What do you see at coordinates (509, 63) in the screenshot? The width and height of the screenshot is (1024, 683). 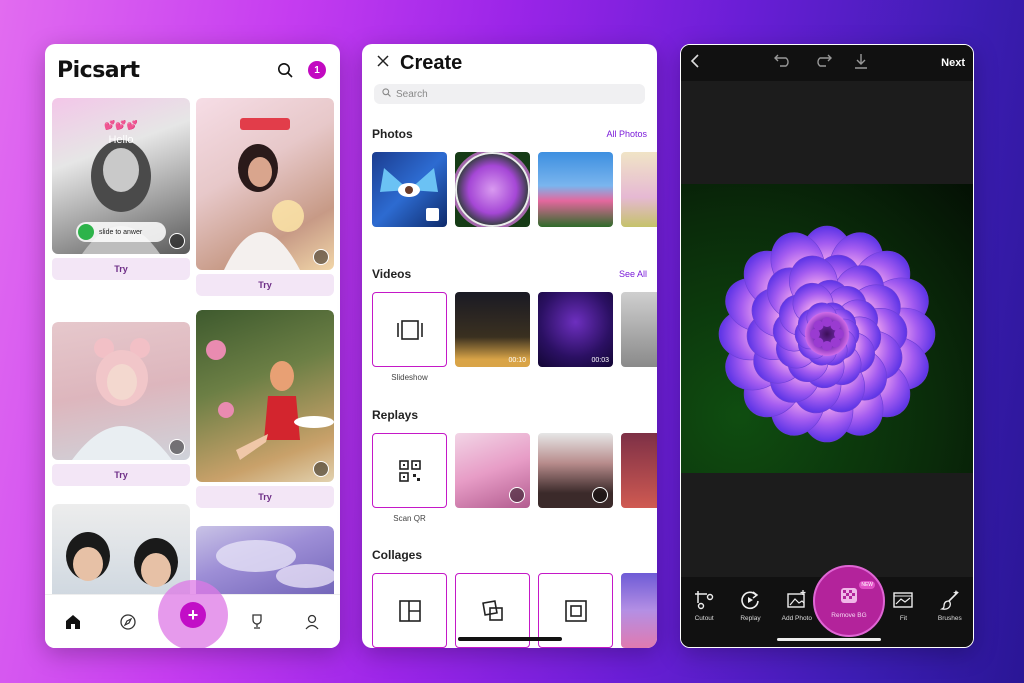 I see `create-header: Create` at bounding box center [509, 63].